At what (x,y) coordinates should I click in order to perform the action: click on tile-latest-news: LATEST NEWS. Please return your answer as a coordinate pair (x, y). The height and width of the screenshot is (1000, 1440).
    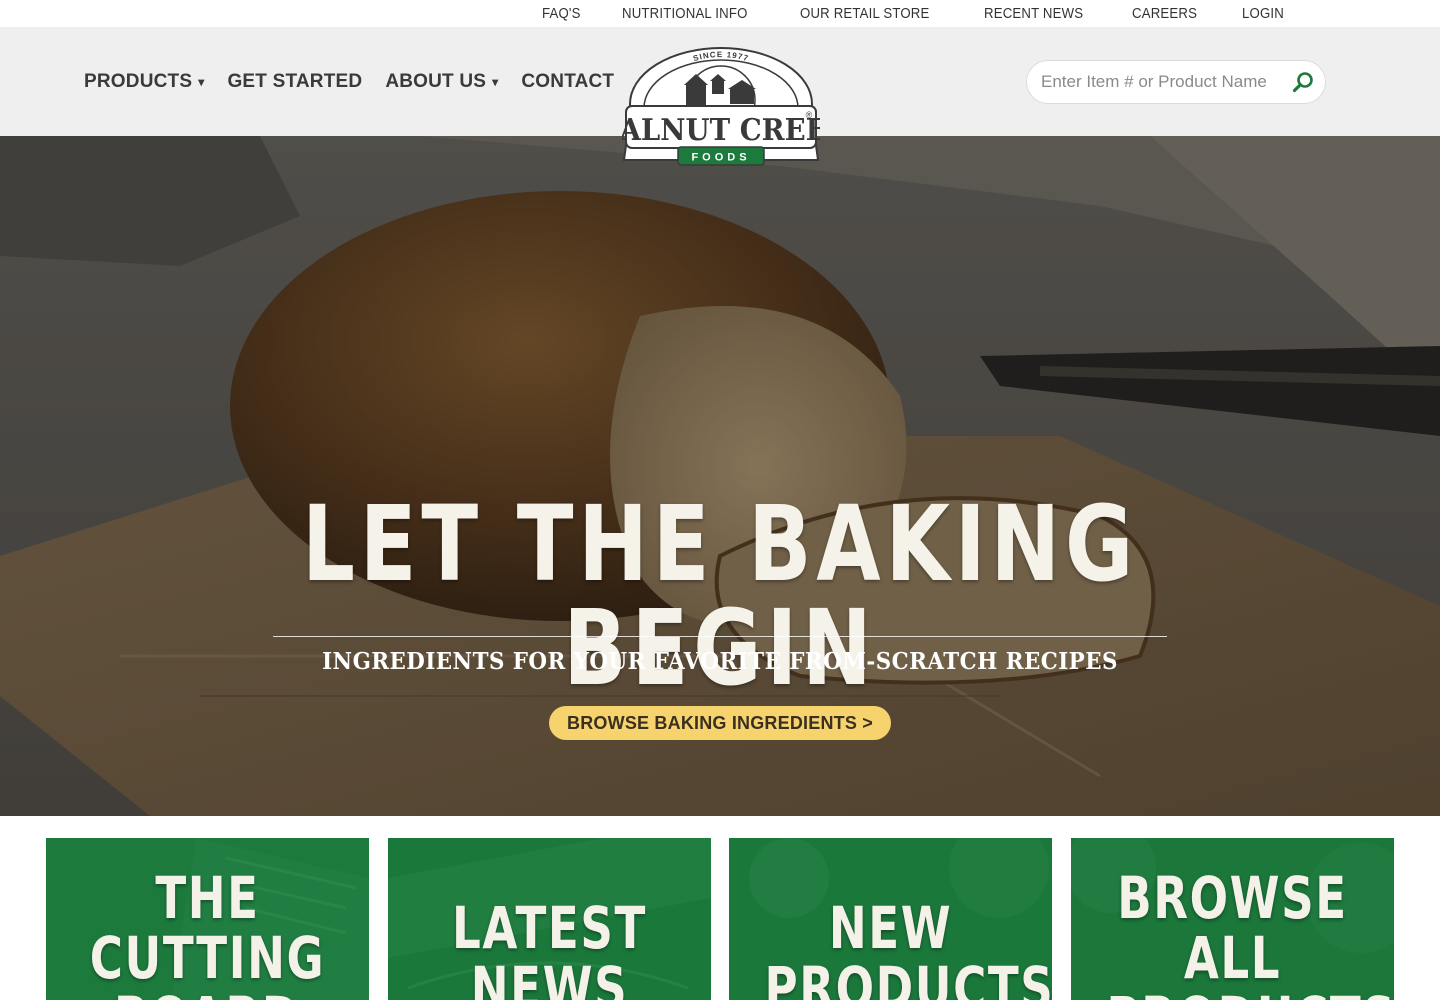
    Looking at the image, I should click on (549, 919).